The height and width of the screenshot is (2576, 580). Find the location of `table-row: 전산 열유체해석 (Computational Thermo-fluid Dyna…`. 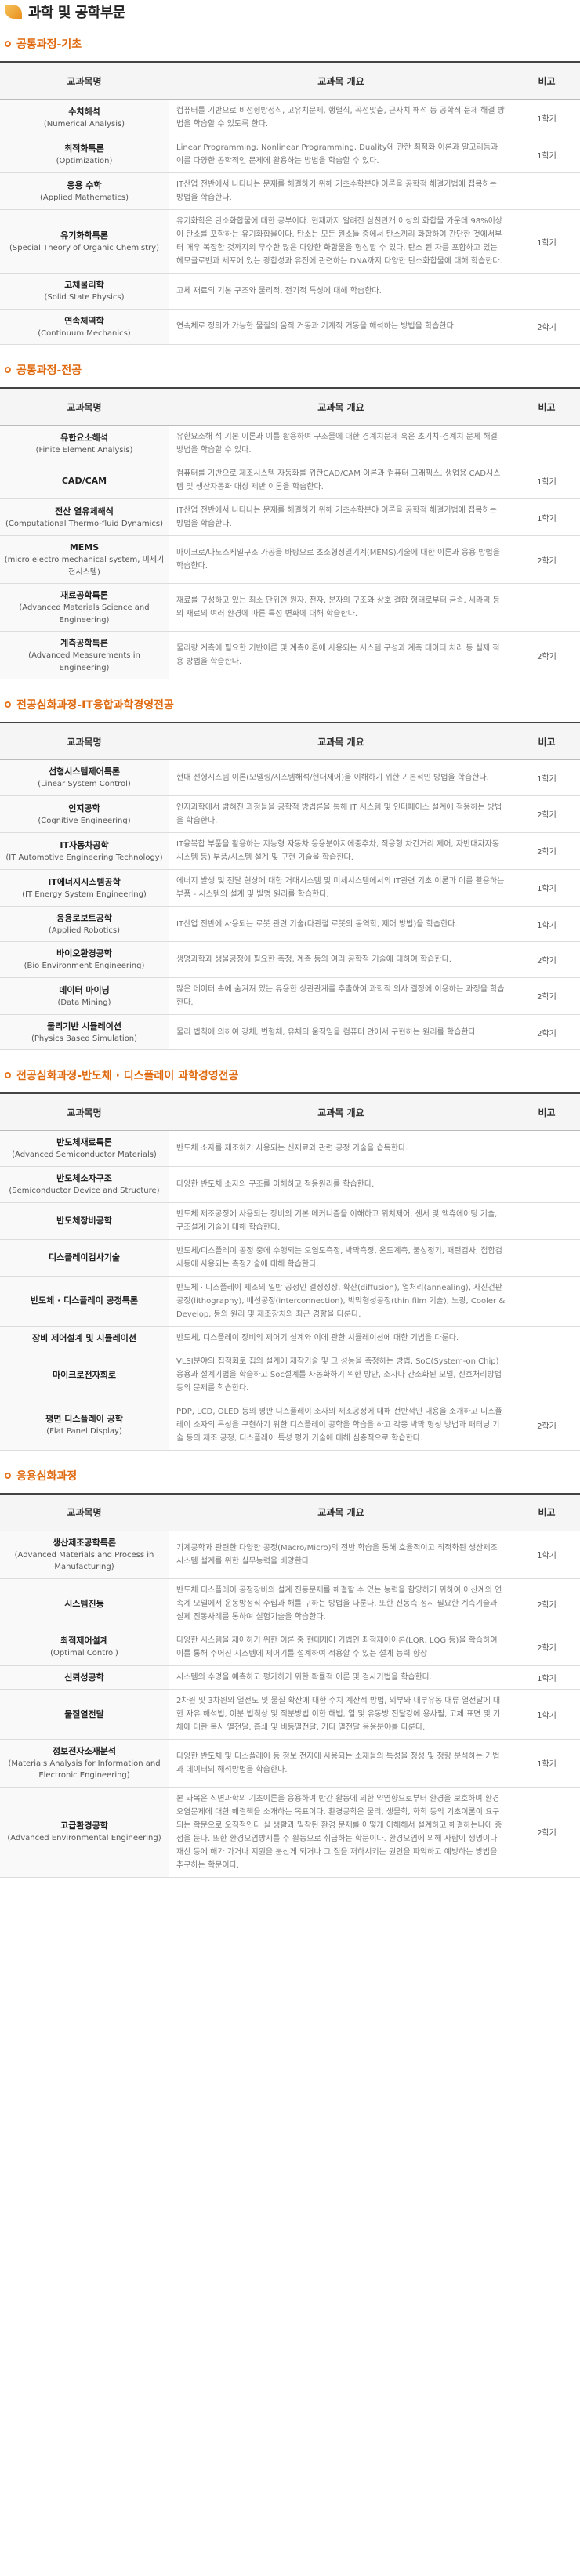

table-row: 전산 열유체해석 (Computational Thermo-fluid Dyna… is located at coordinates (290, 517).